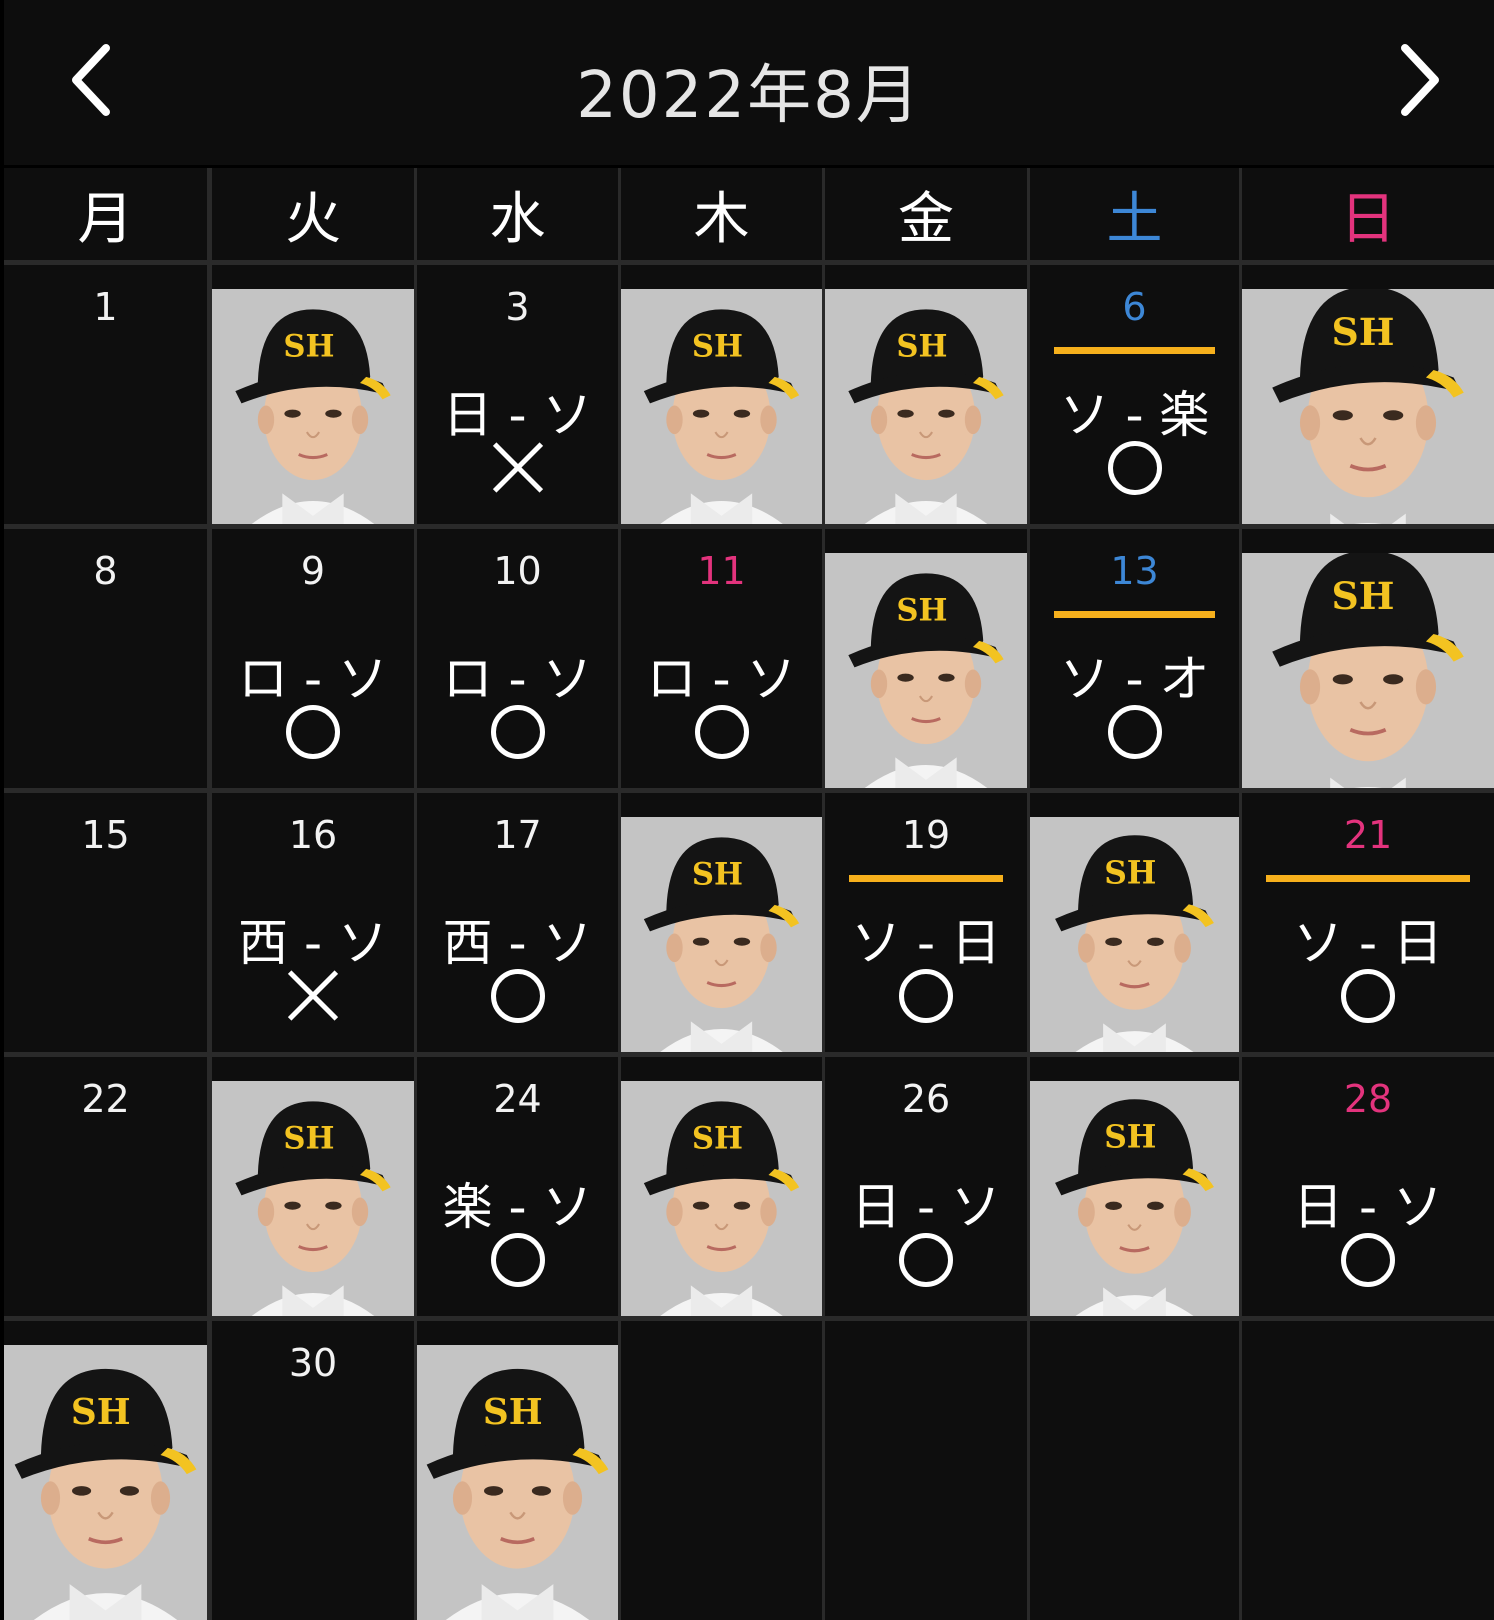 Image resolution: width=1494 pixels, height=1620 pixels. What do you see at coordinates (517, 214) in the screenshot?
I see `weekday-header-wed: 水` at bounding box center [517, 214].